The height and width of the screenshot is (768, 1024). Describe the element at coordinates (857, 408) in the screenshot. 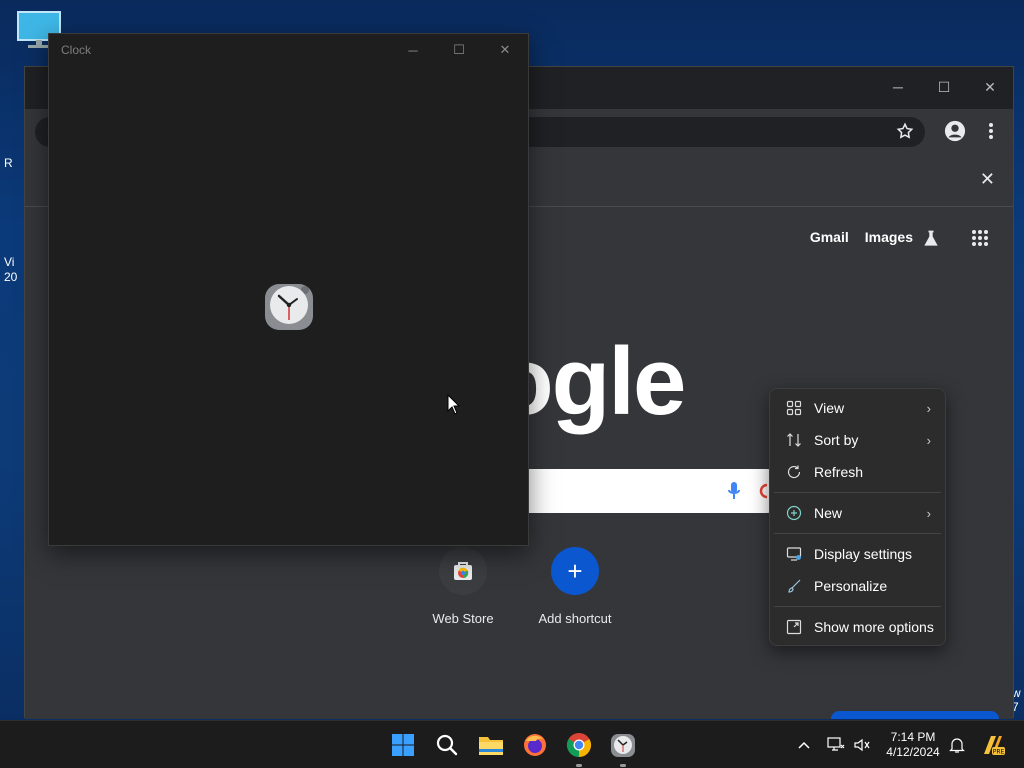

I see `menu-item-view: View ›` at that location.